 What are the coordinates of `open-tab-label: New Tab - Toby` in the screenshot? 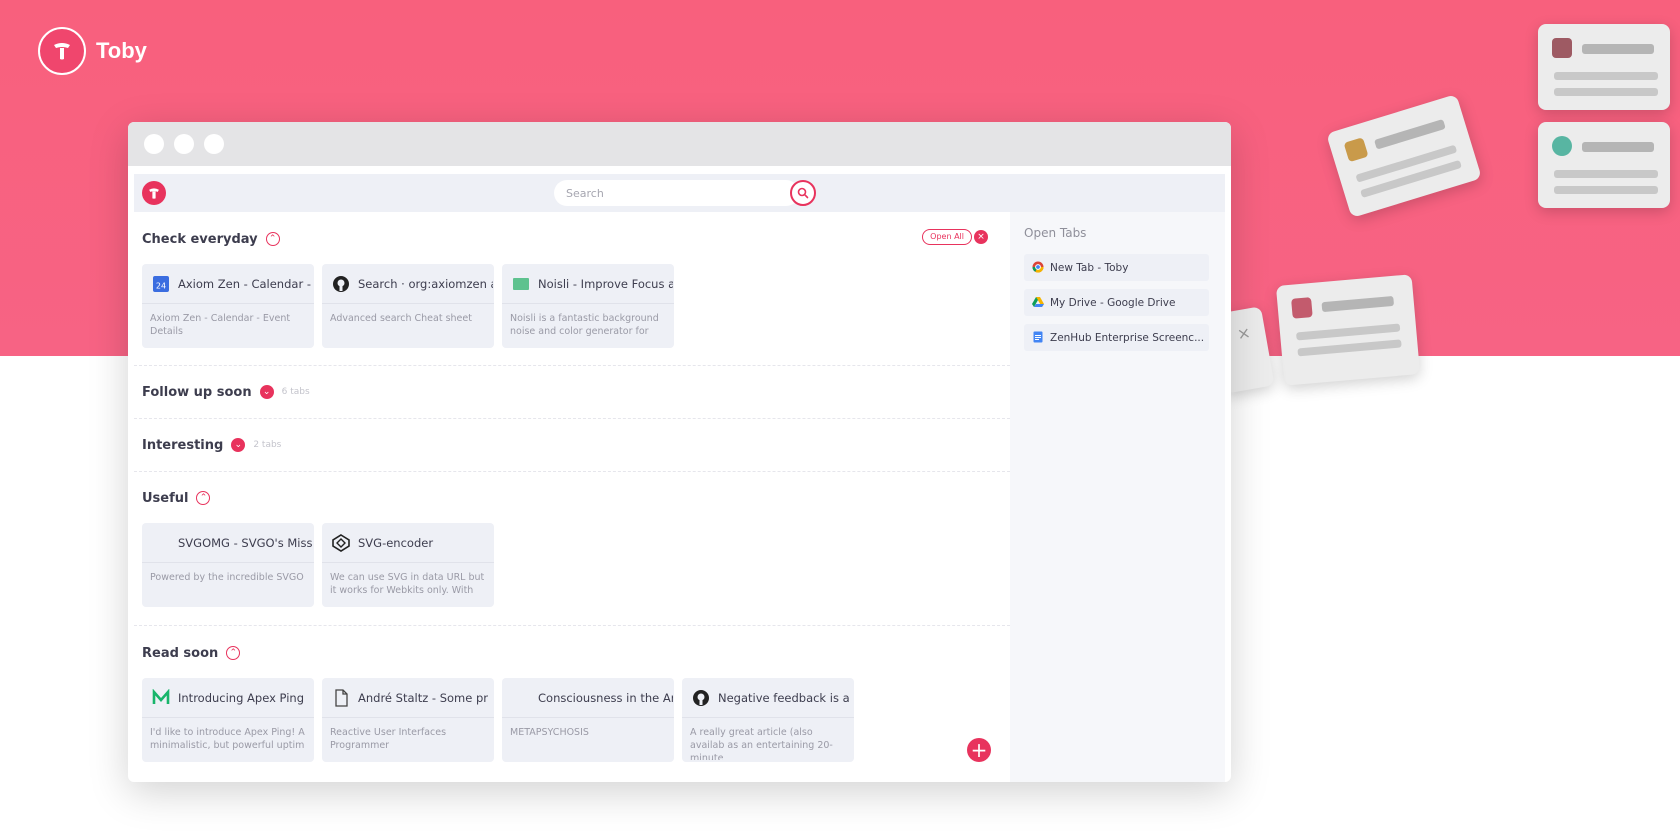 It's located at (1089, 267).